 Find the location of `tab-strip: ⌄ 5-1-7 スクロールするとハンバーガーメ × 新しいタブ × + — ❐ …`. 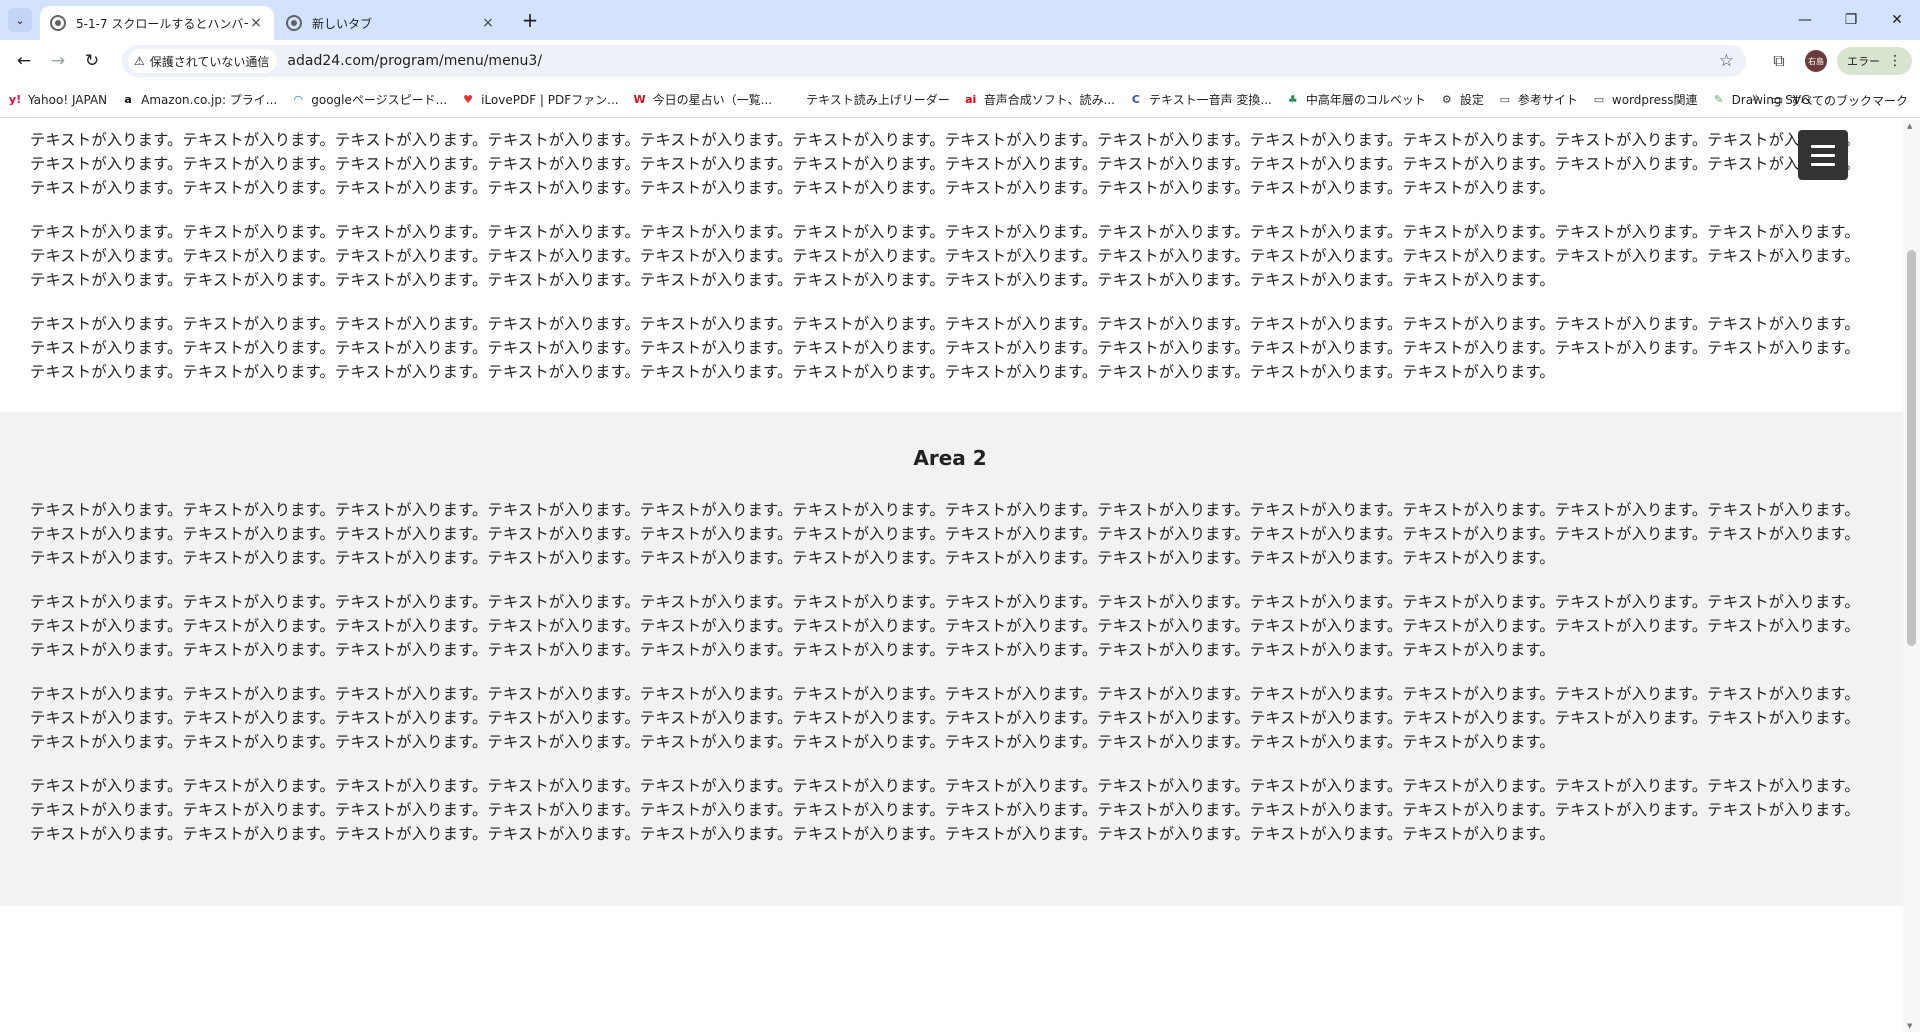

tab-strip: ⌄ 5-1-7 スクロールするとハンバーガーメ × 新しいタブ × + — ❐ … is located at coordinates (960, 20).